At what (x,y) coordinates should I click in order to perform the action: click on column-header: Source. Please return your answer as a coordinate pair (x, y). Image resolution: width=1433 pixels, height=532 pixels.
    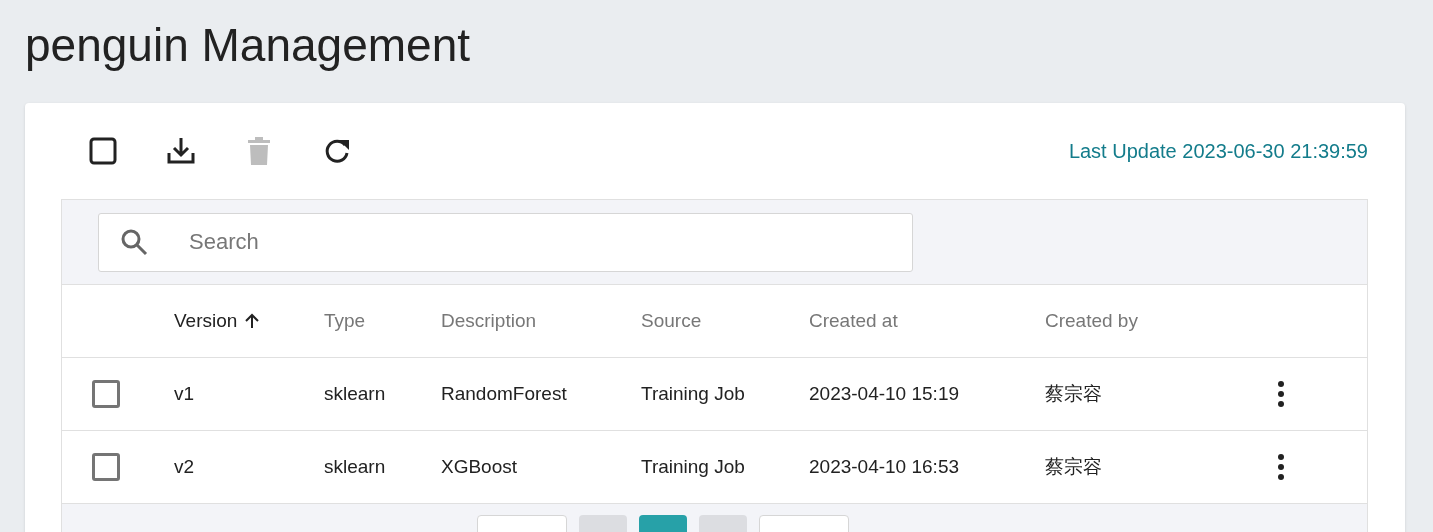
    Looking at the image, I should click on (725, 321).